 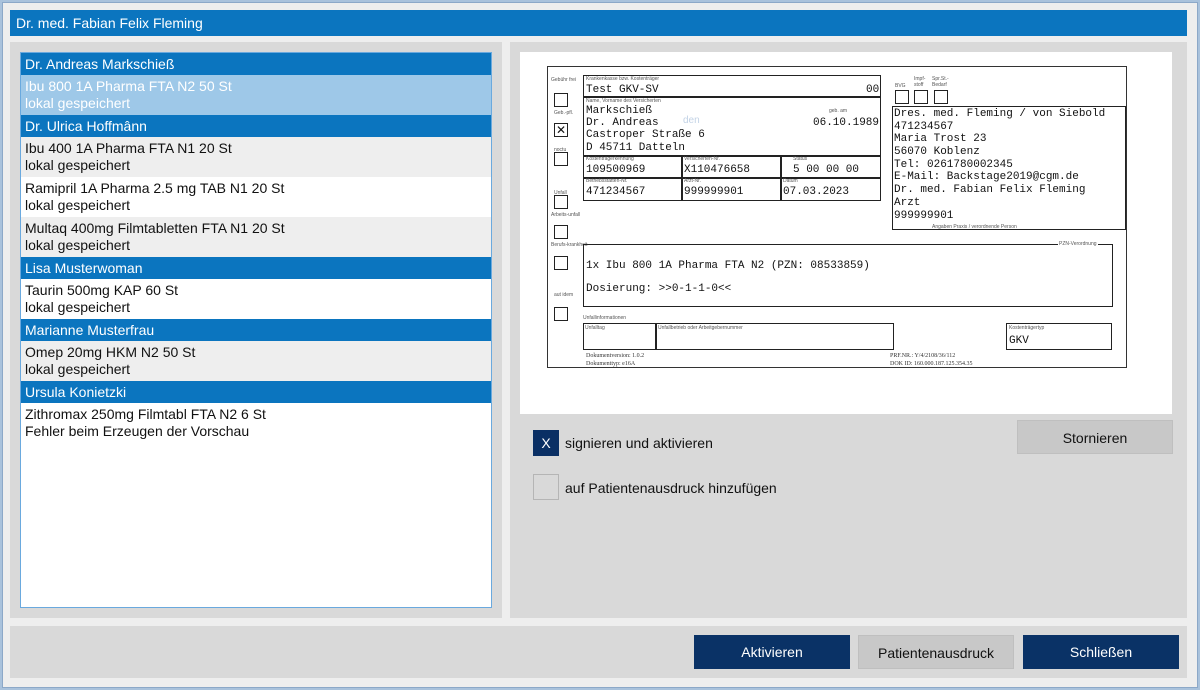 What do you see at coordinates (561, 202) in the screenshot?
I see `checkbox-unfall` at bounding box center [561, 202].